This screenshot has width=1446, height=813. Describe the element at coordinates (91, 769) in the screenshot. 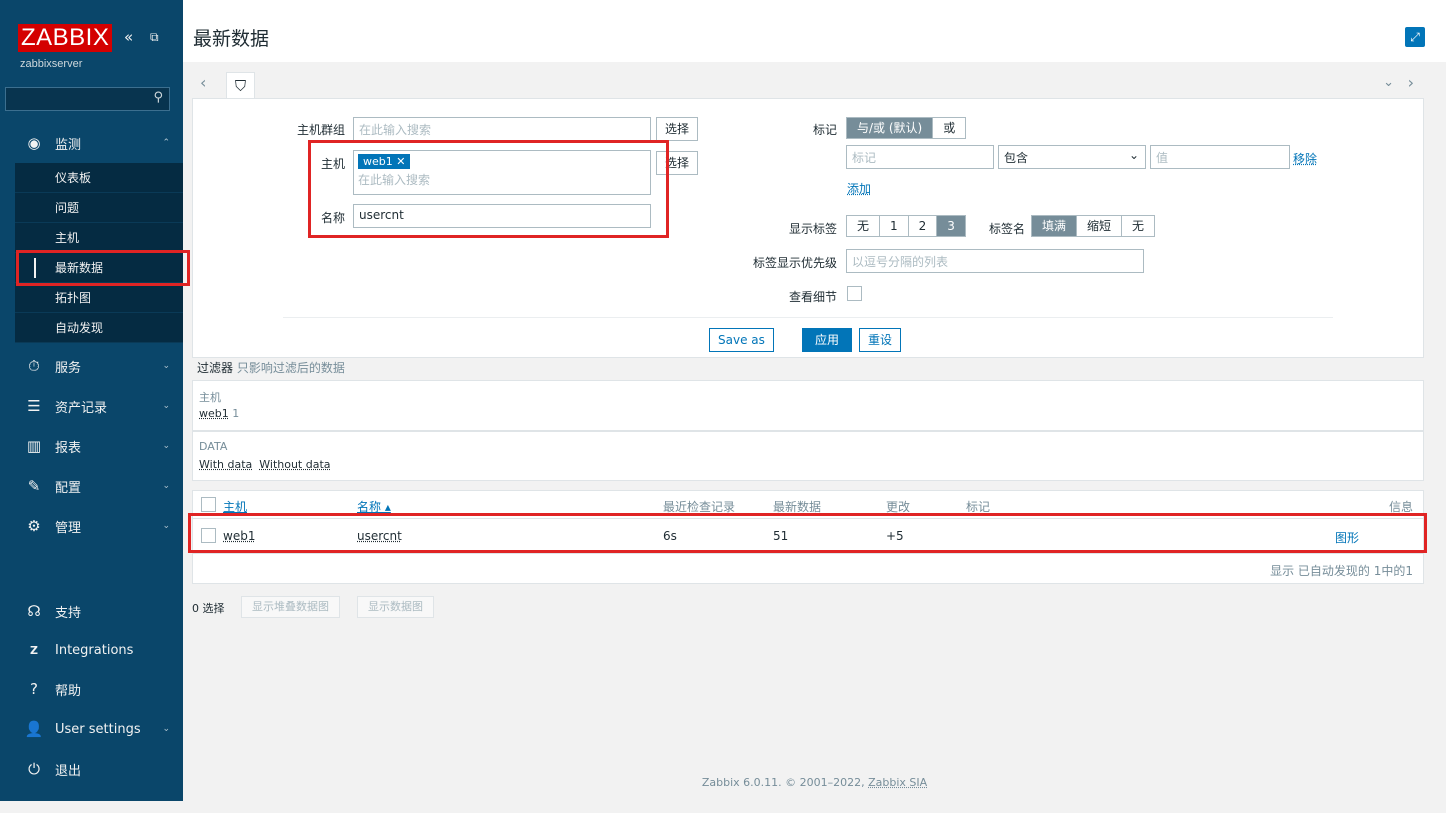

I see `nav-logout: ⏻ 退出` at that location.